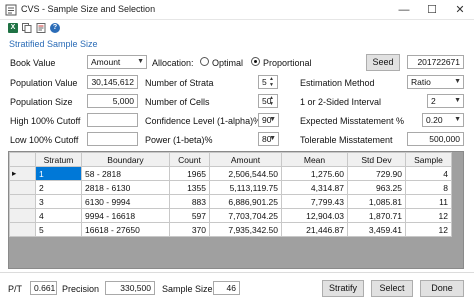  I want to click on population-value-label: Population Value, so click(44, 83).